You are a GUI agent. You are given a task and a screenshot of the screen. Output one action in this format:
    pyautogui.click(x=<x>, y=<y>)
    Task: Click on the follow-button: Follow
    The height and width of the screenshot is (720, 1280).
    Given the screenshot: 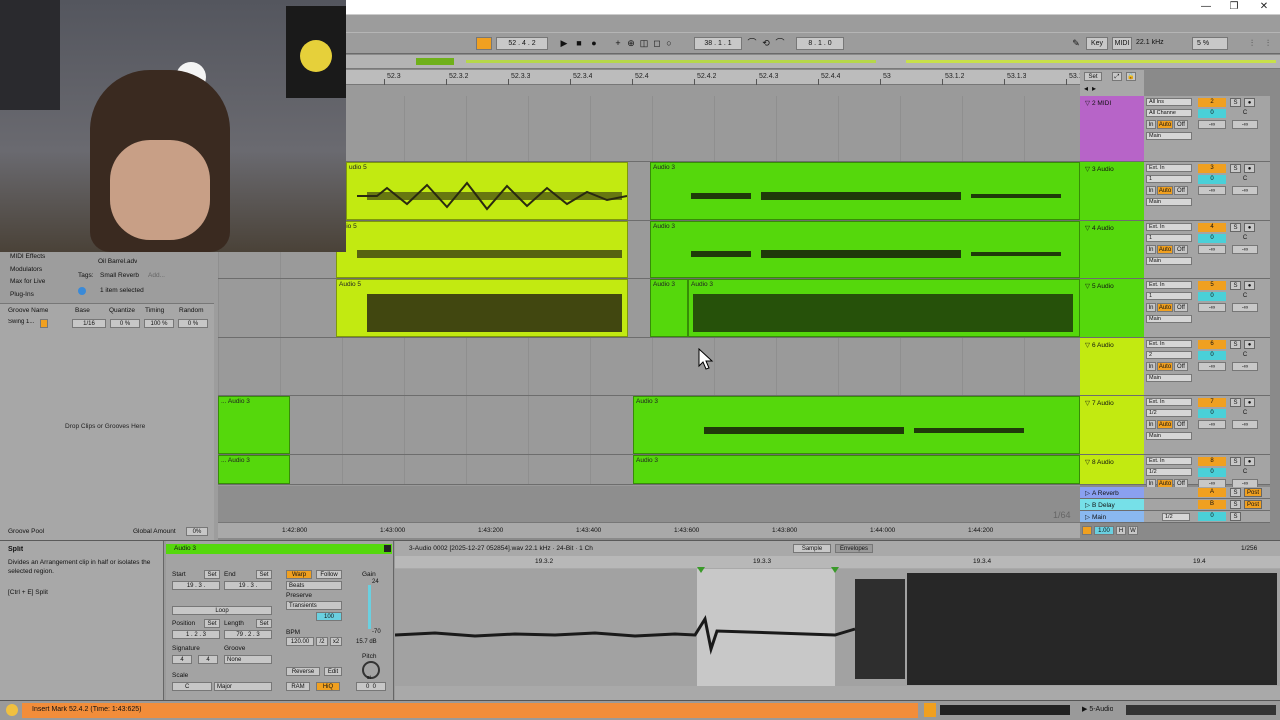 What is the action you would take?
    pyautogui.click(x=329, y=574)
    